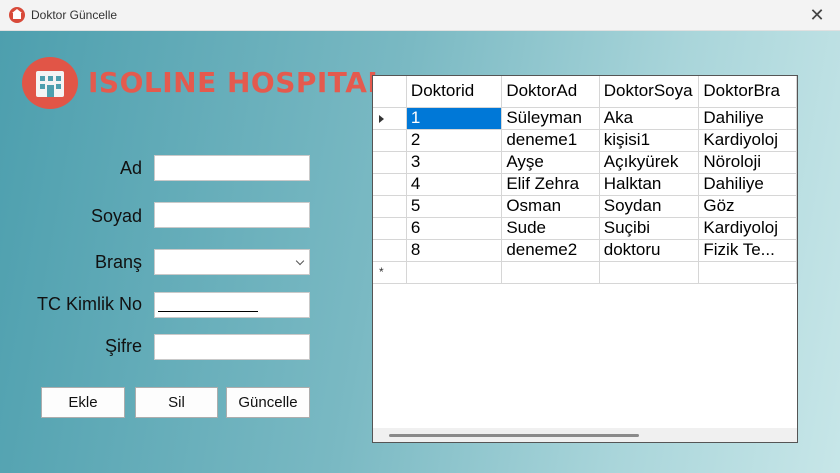 This screenshot has width=840, height=473. What do you see at coordinates (83, 402) in the screenshot?
I see `ekle-button: Ekle` at bounding box center [83, 402].